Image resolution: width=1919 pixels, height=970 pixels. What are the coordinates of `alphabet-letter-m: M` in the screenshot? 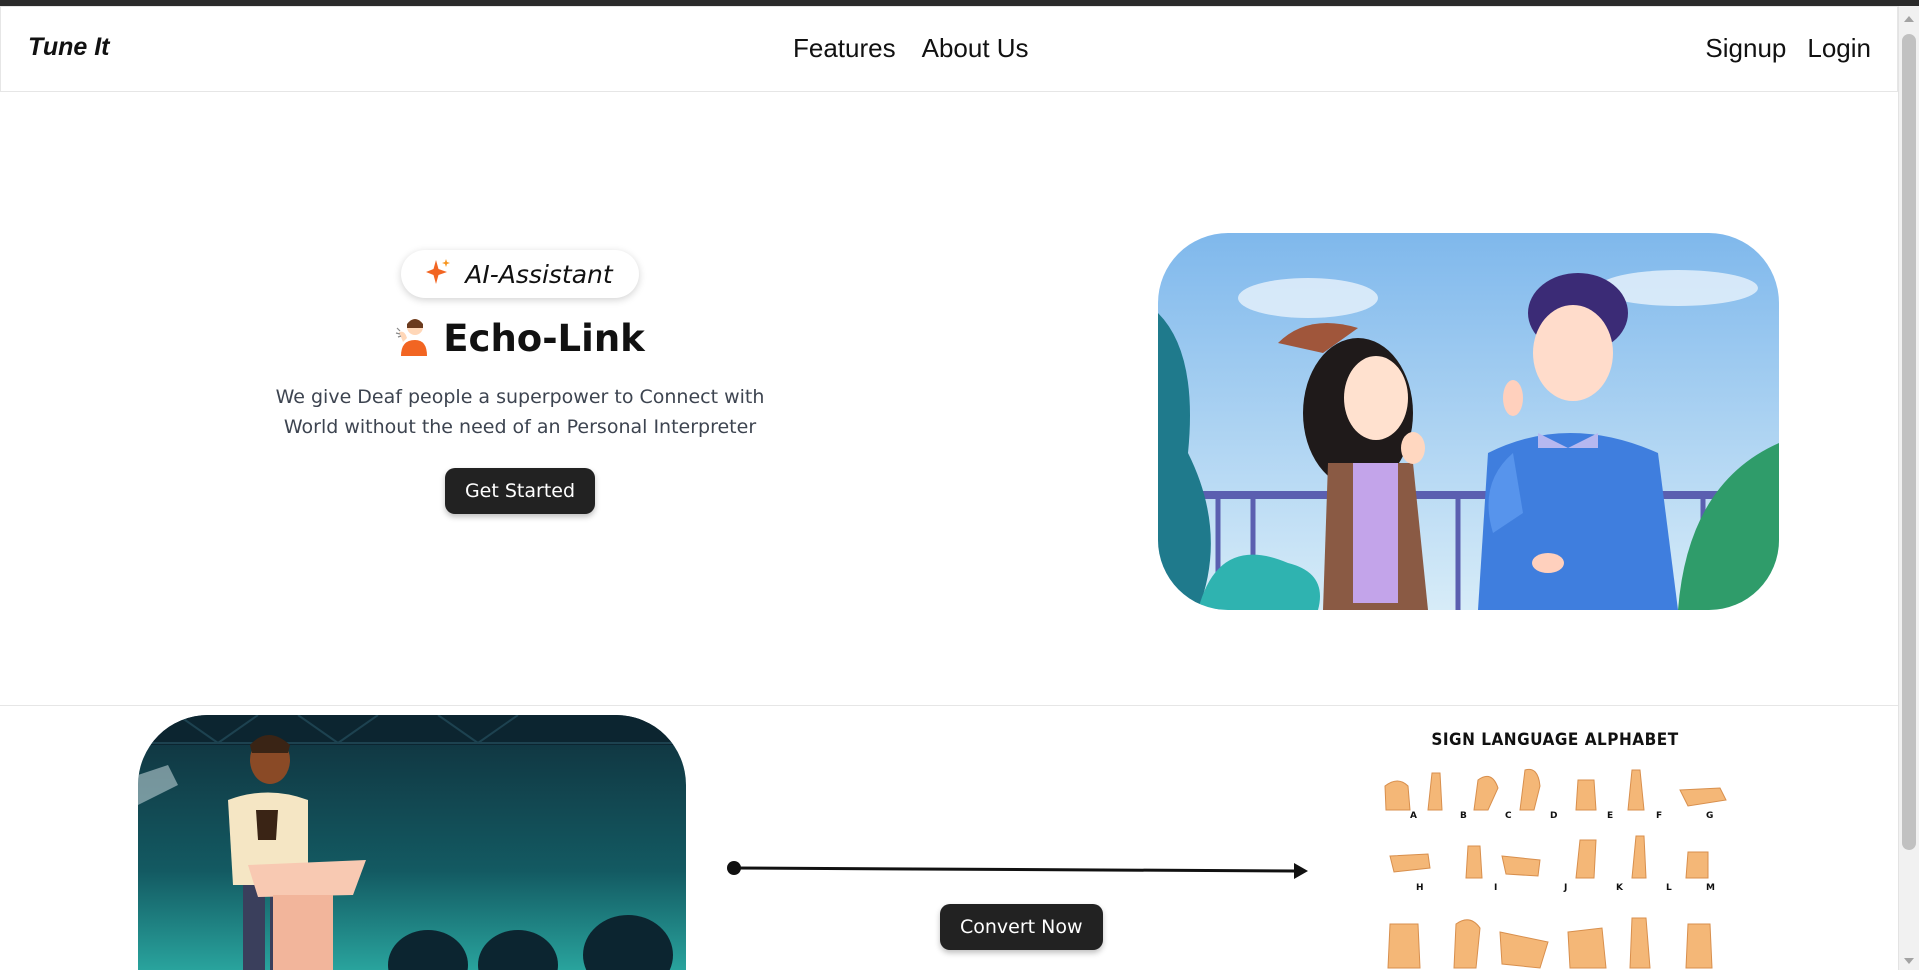 It's located at (1710, 888).